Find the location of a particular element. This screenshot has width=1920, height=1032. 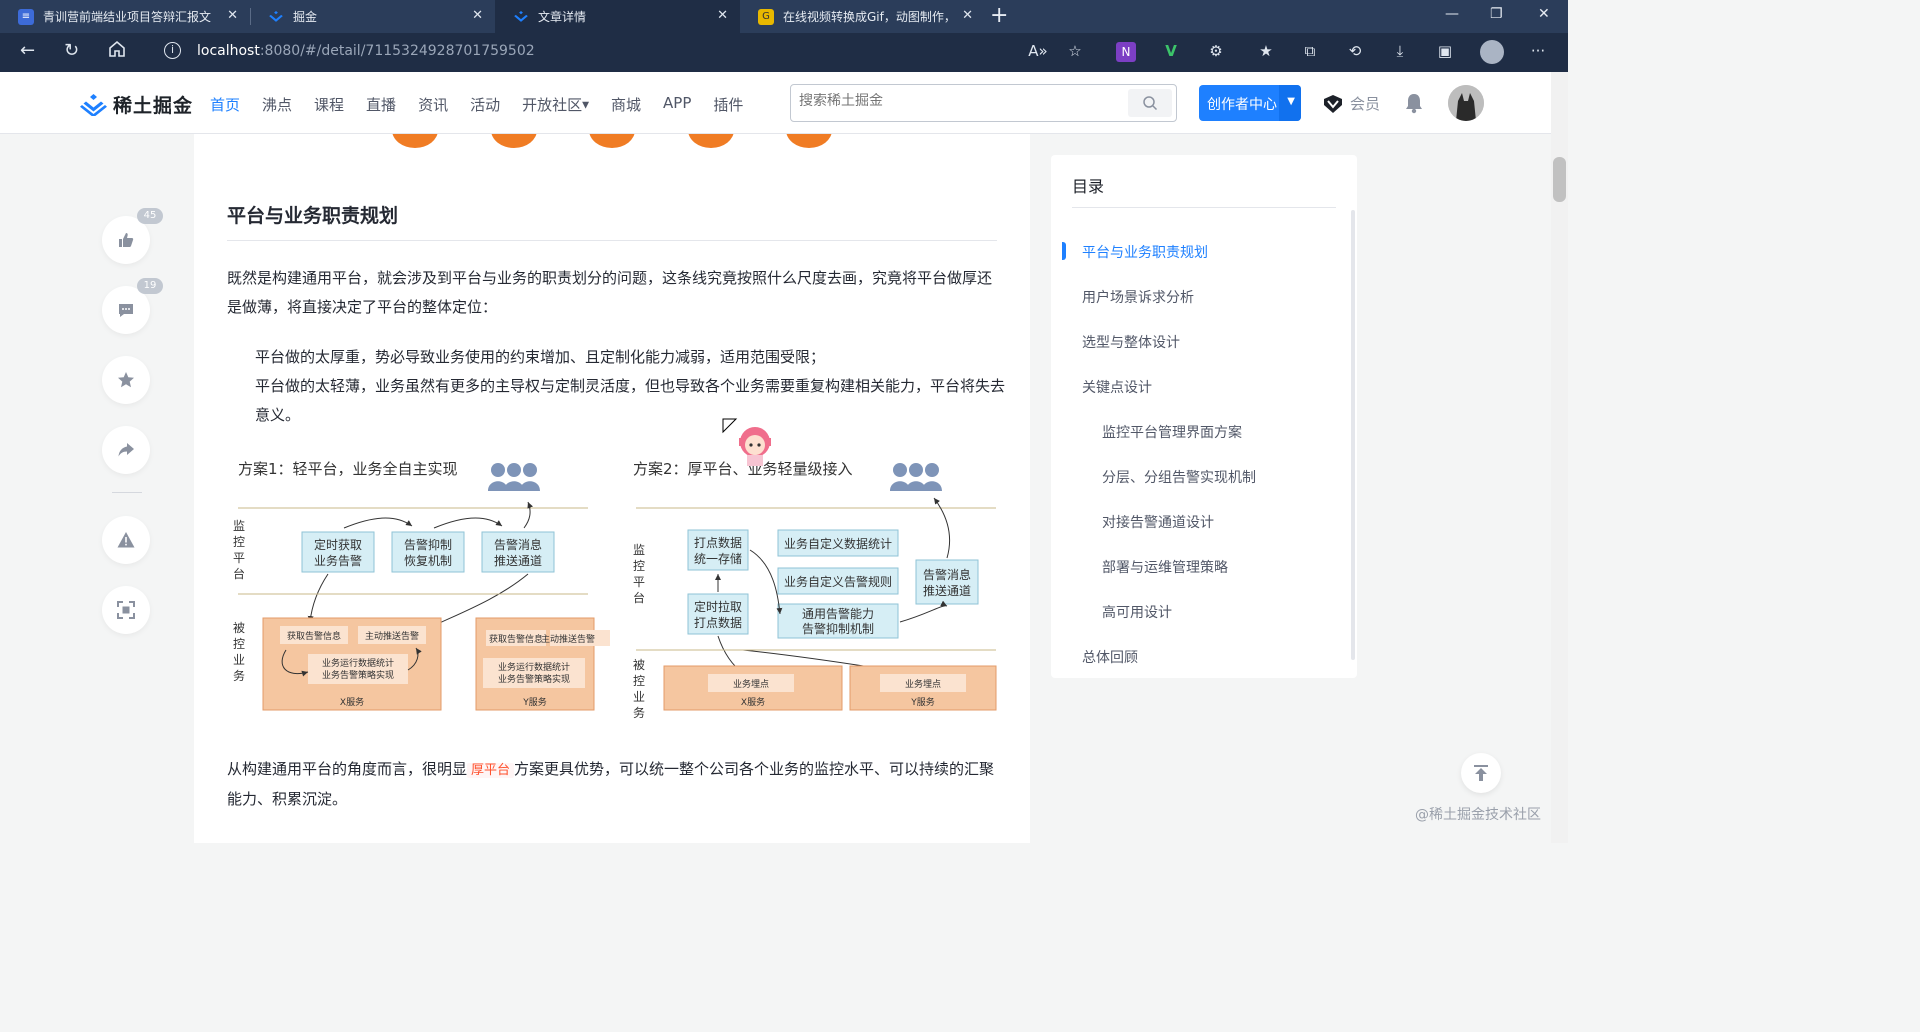

site-logo: 稀土掘金 is located at coordinates (136, 104).